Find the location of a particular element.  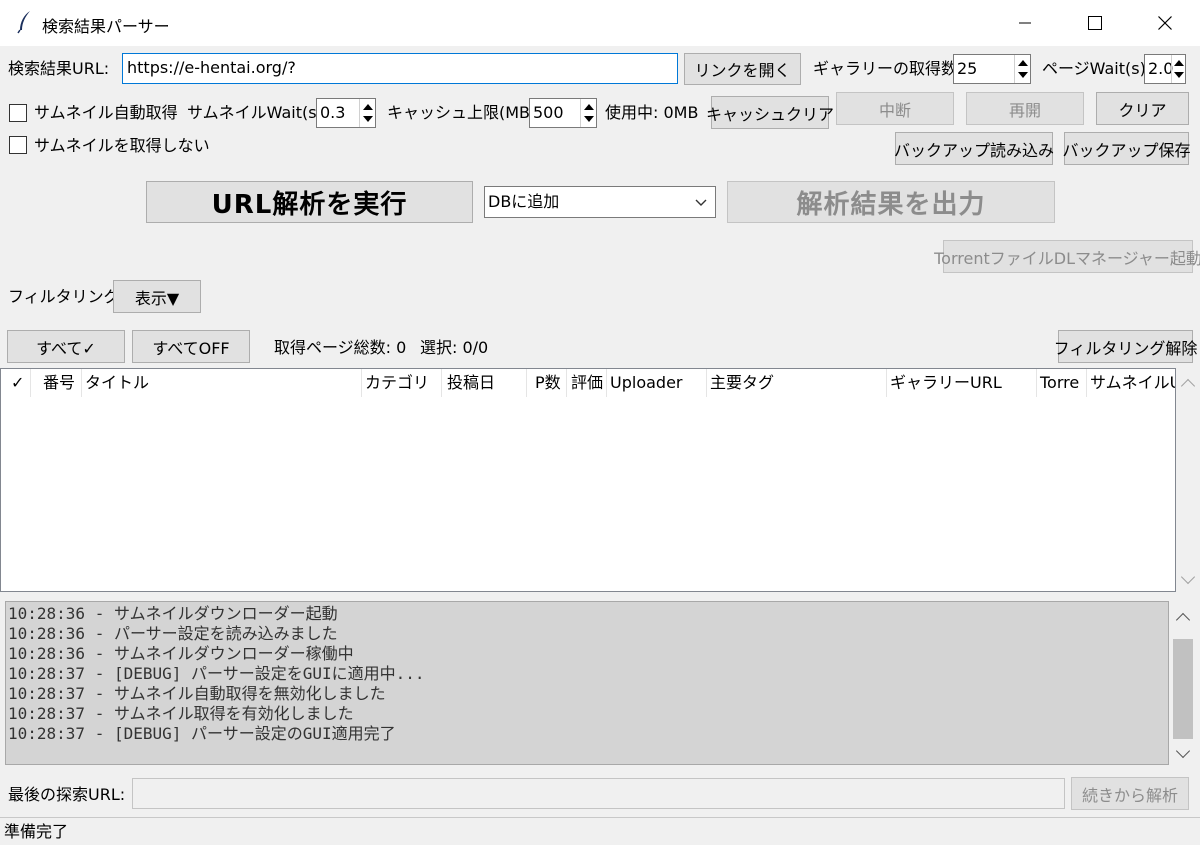

backup-save-button: バックアップ保存 is located at coordinates (1127, 148).